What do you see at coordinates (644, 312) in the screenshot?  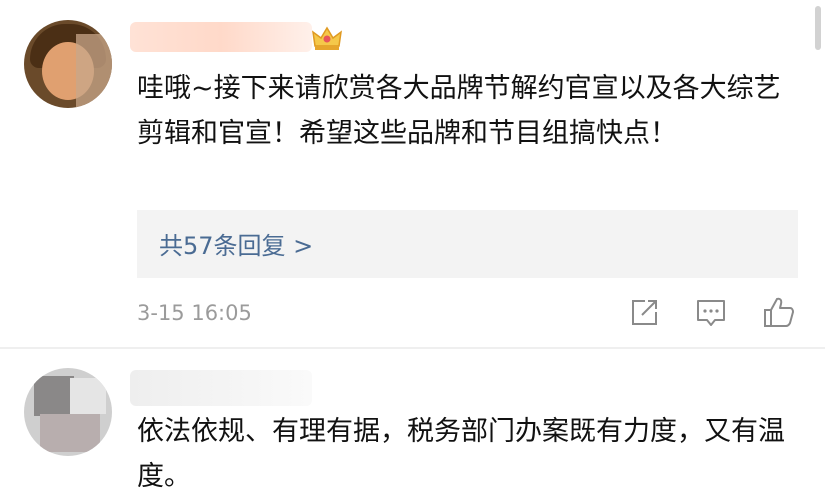 I see `share-icon` at bounding box center [644, 312].